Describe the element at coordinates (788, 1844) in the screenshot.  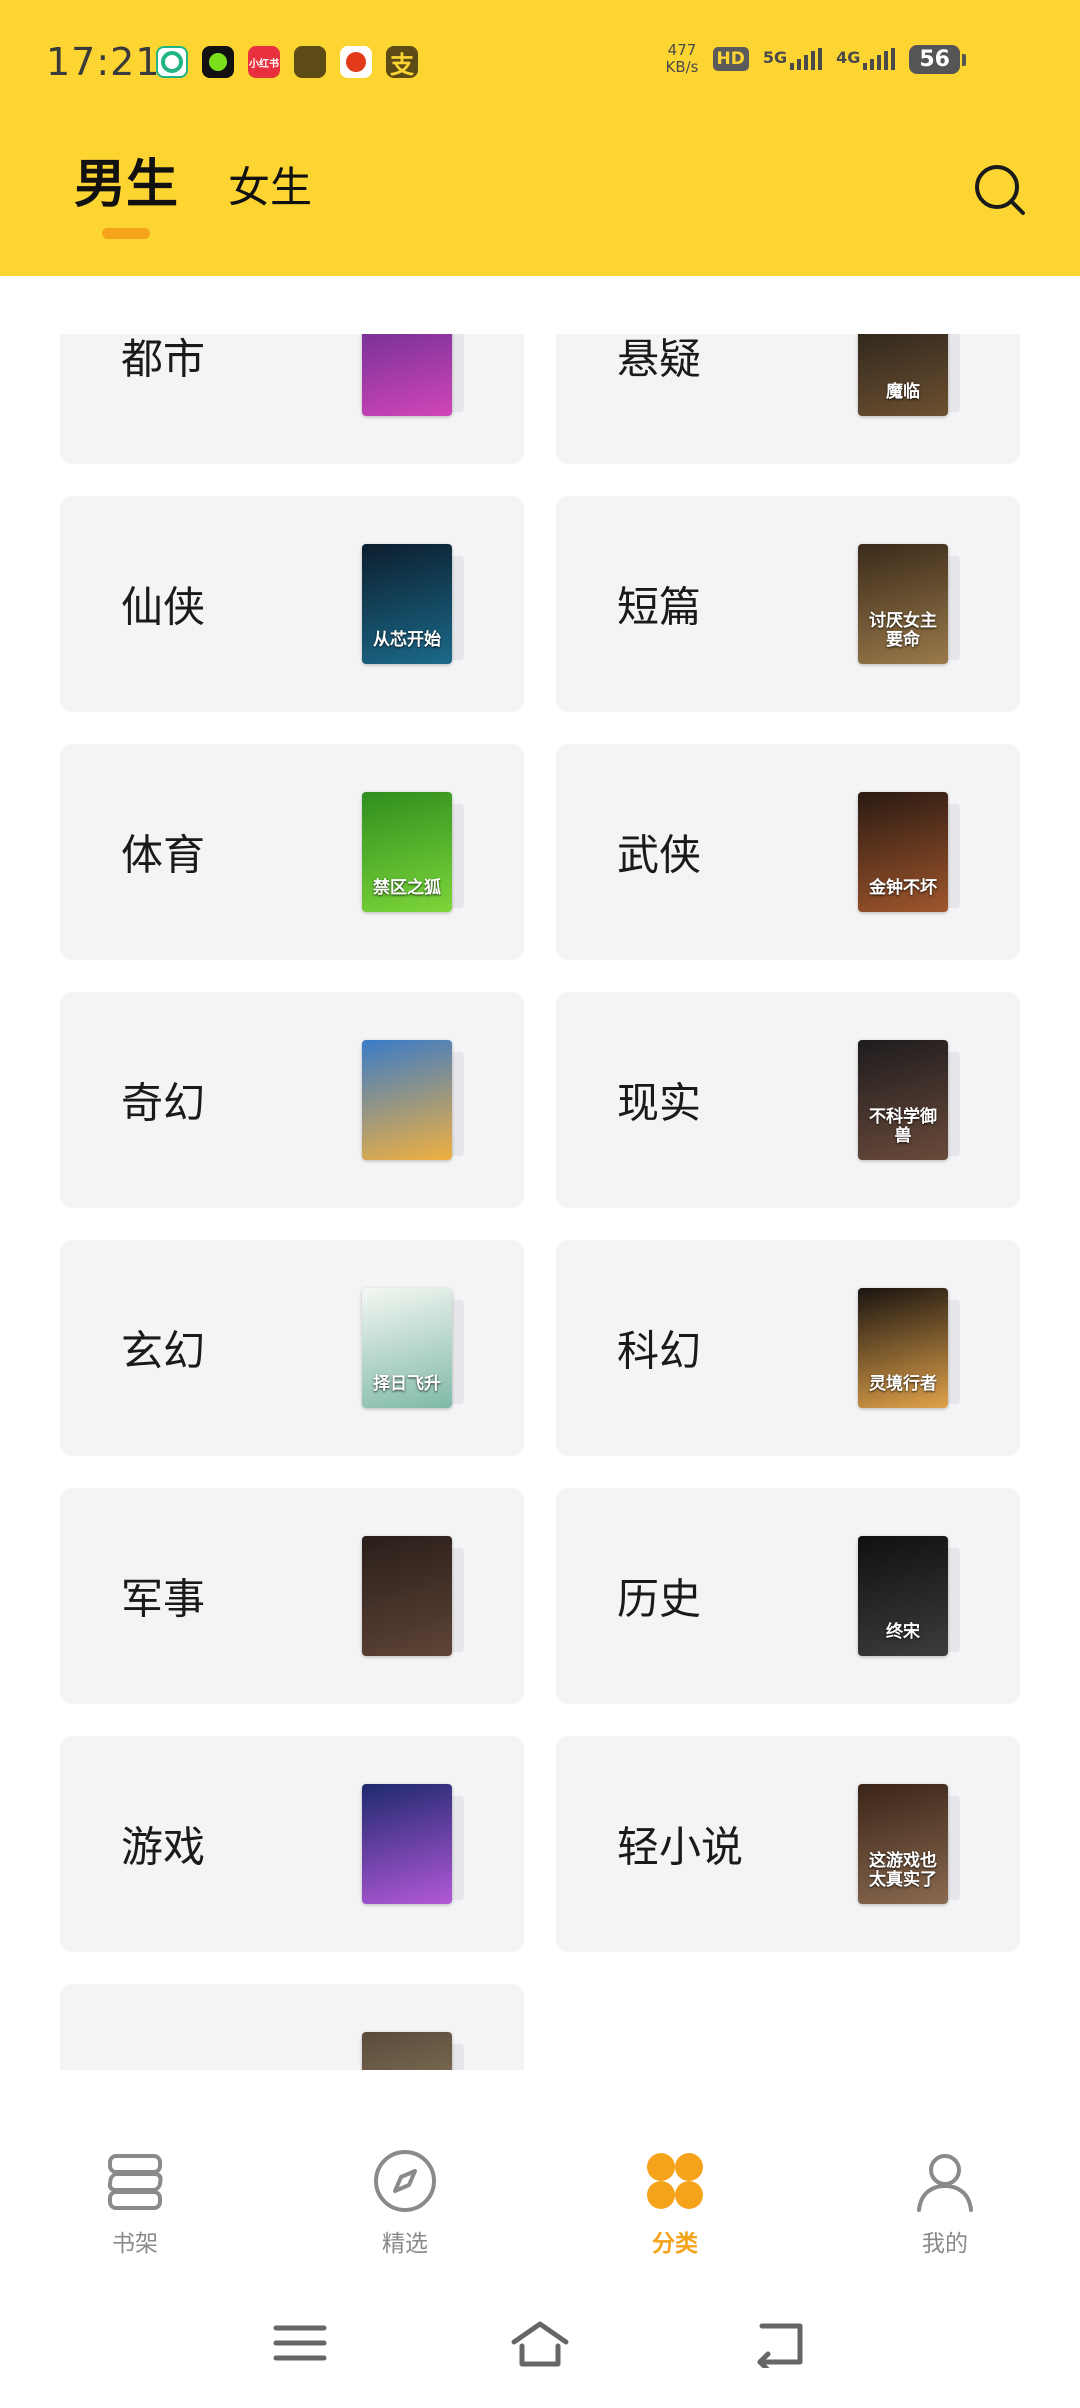
I see `category-card: 轻小说 这游戏也太真实了` at that location.